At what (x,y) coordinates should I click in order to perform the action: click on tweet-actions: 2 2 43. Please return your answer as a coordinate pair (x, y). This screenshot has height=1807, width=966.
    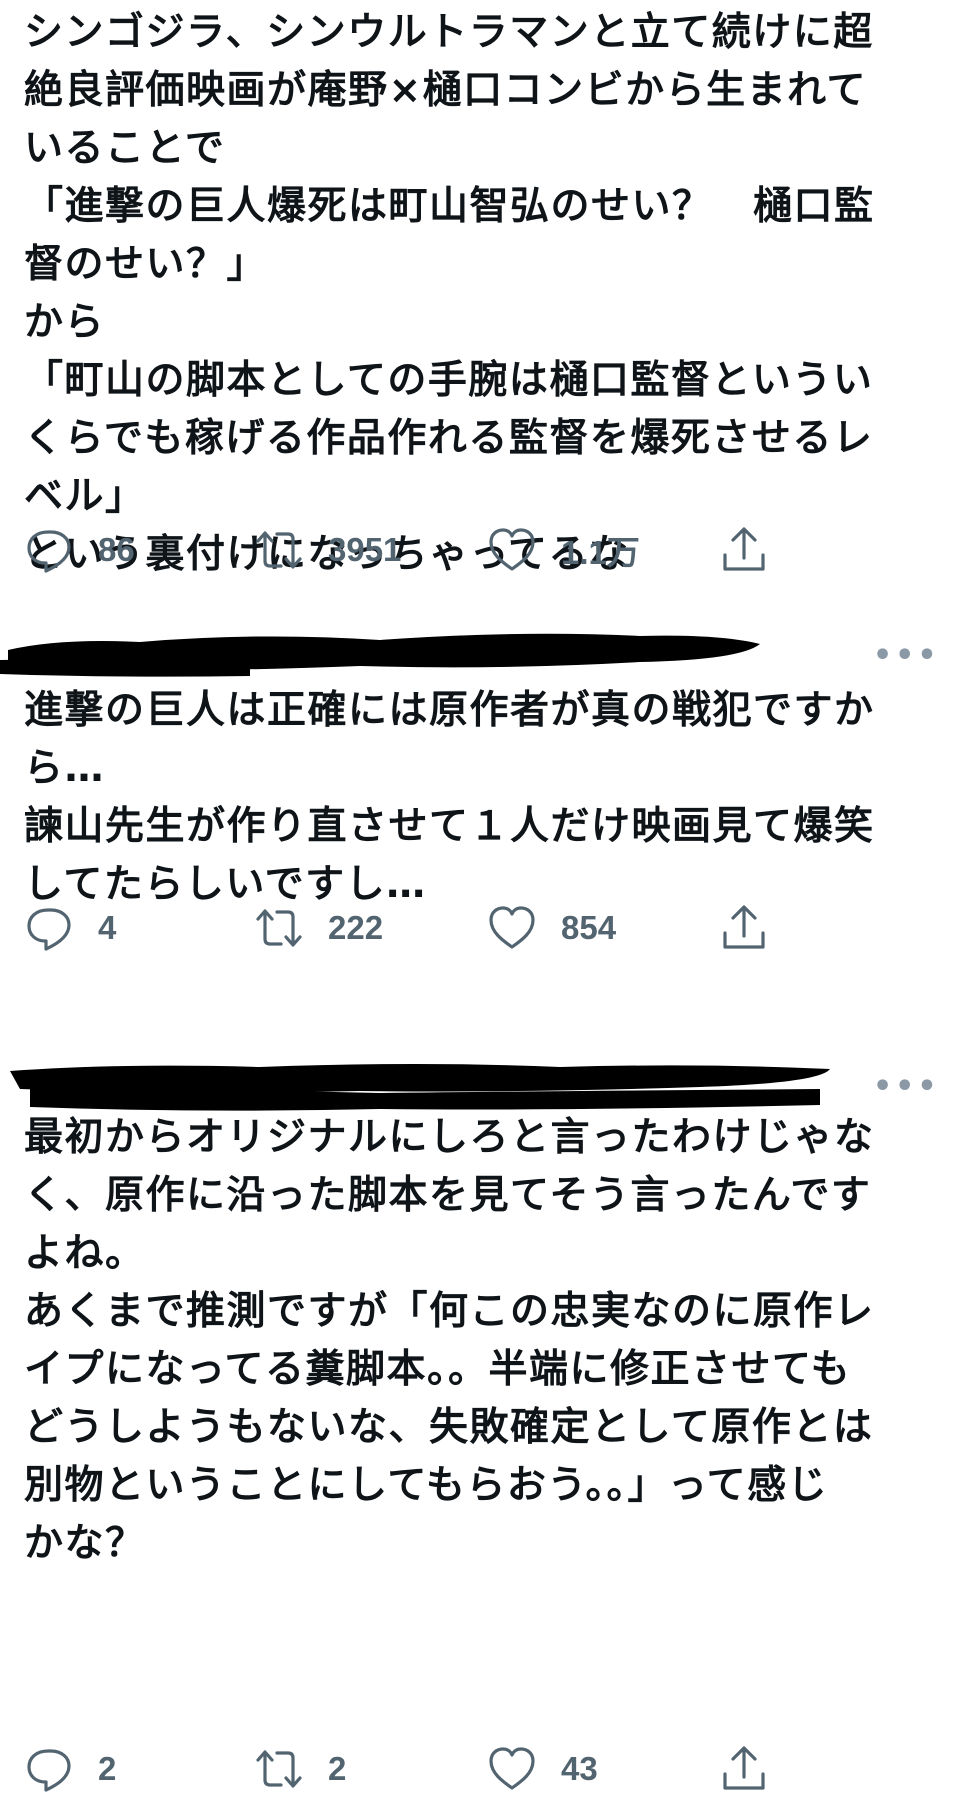
    Looking at the image, I should click on (404, 1769).